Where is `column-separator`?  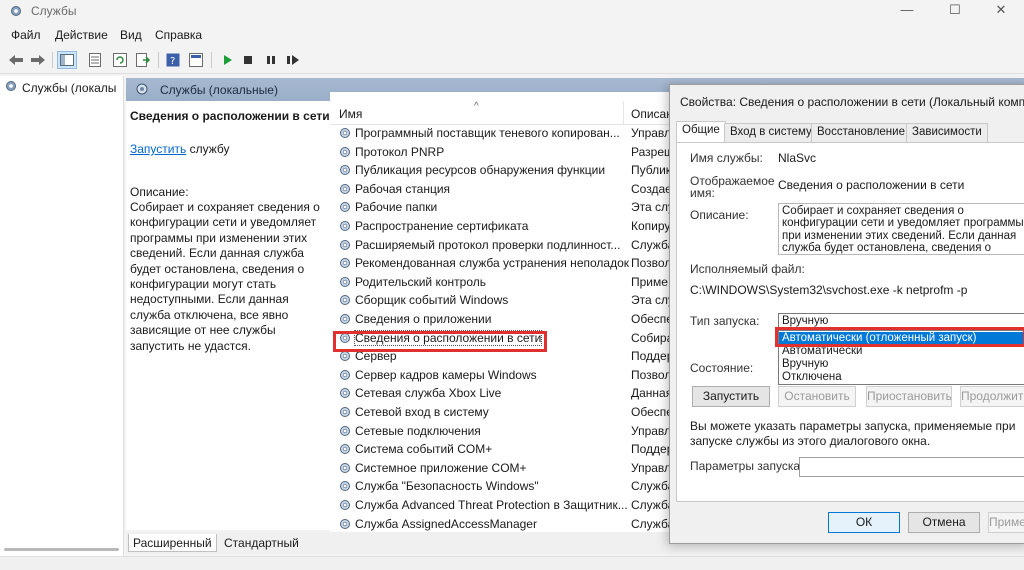 column-separator is located at coordinates (623, 113).